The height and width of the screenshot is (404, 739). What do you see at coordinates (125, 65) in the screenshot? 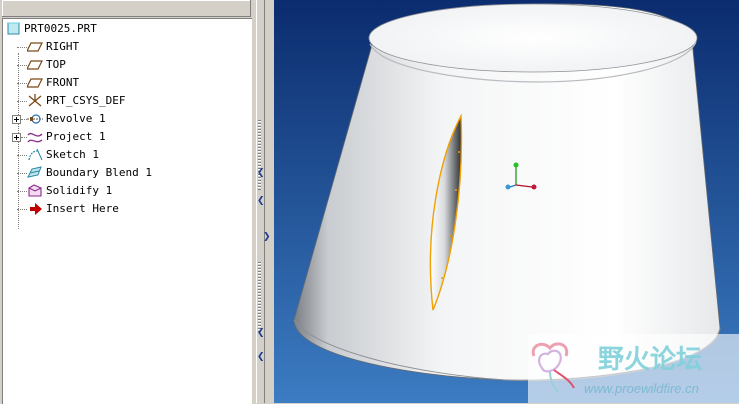
I see `tree-item-top: TOP` at bounding box center [125, 65].